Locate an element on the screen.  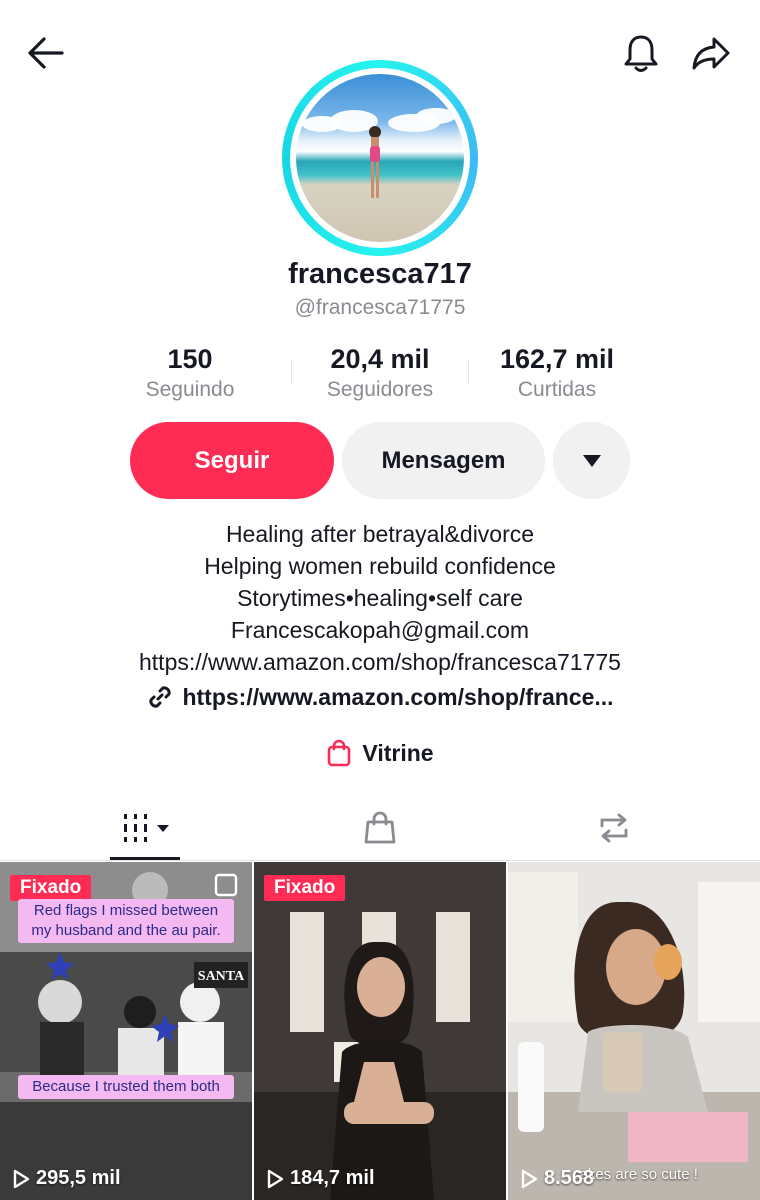
showcase-link: Vitrine is located at coordinates (380, 753).